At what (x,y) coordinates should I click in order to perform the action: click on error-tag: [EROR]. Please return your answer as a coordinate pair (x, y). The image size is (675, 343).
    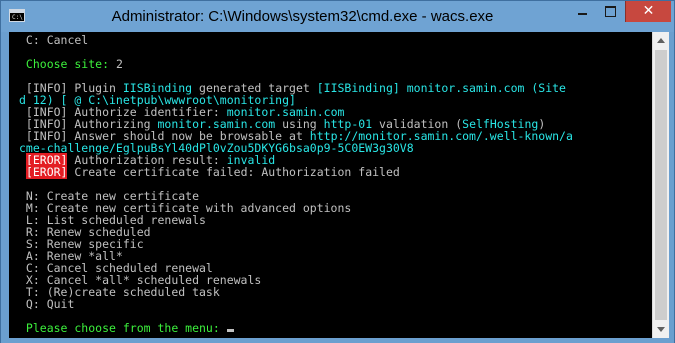
    Looking at the image, I should click on (46, 172).